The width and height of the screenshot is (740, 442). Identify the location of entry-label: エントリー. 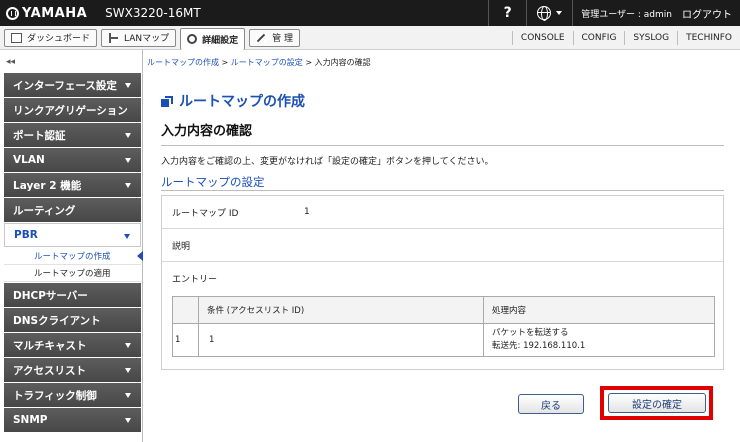
(195, 279).